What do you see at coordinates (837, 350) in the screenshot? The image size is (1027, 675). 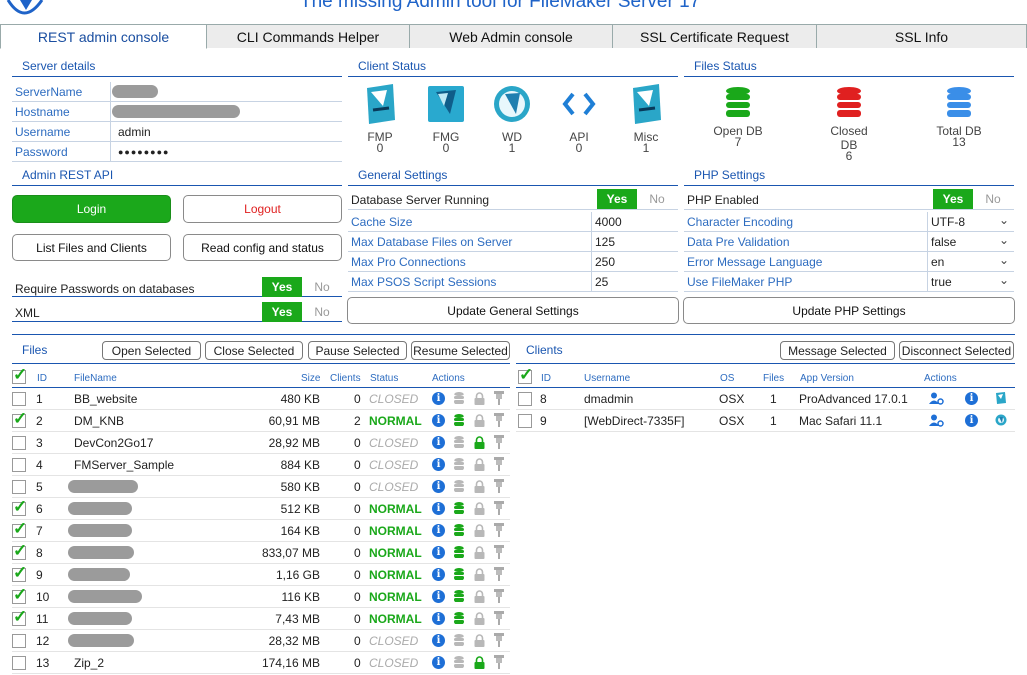 I see `message-selected-button: Message Selected` at bounding box center [837, 350].